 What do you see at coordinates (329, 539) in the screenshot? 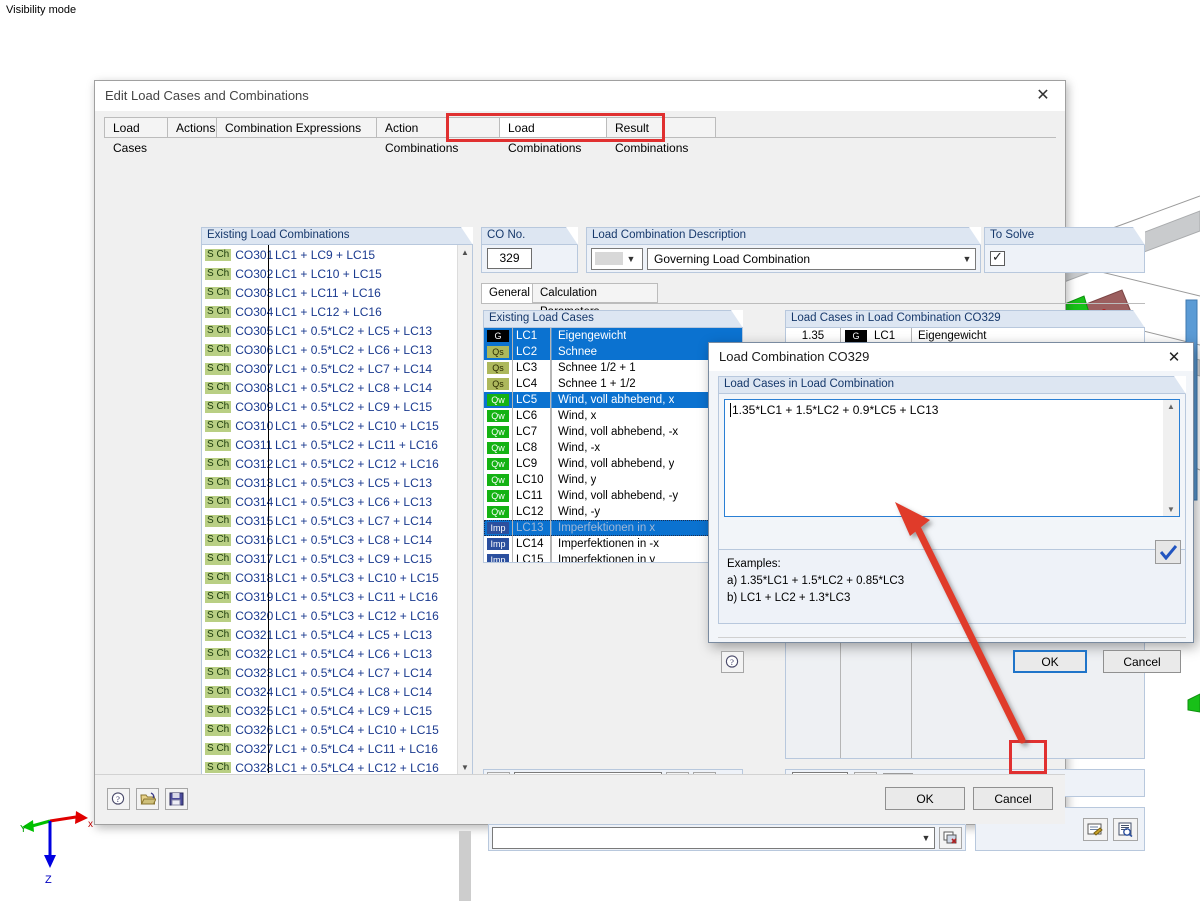
I see `co-list-row: S Ch CO316 LC1 + 0.5*LC3 + LC8 + LC14` at bounding box center [329, 539].